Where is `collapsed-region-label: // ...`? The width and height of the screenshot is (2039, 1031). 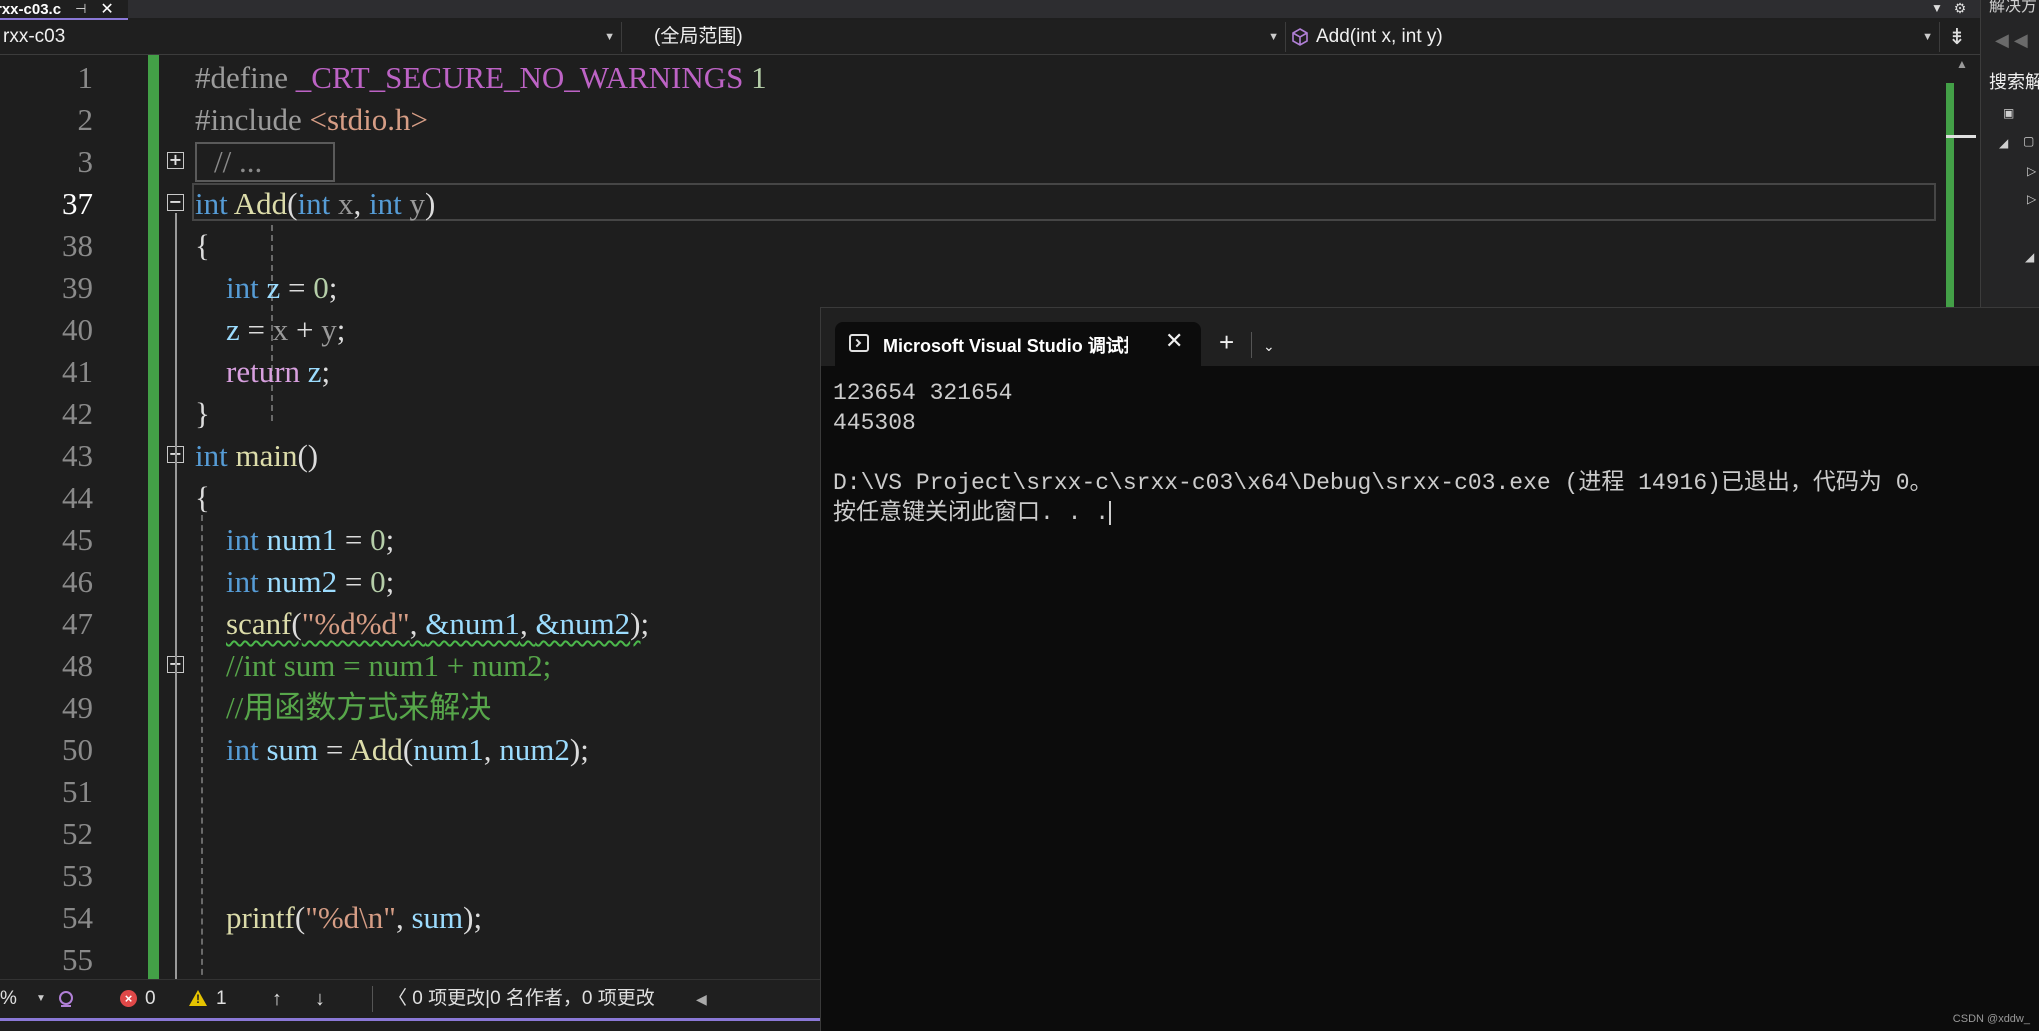
collapsed-region-label: // ... is located at coordinates (238, 162).